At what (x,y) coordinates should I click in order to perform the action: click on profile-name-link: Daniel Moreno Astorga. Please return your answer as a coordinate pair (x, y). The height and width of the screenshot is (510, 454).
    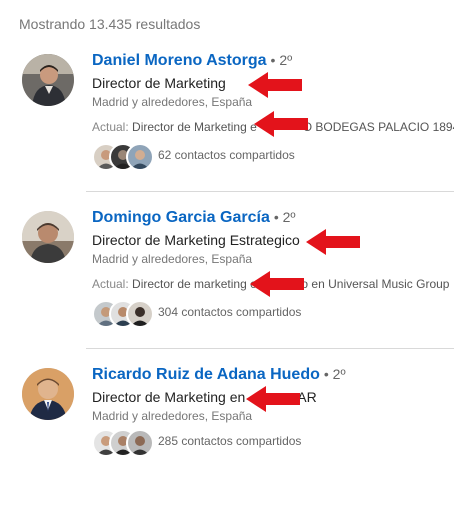
    Looking at the image, I should click on (179, 60).